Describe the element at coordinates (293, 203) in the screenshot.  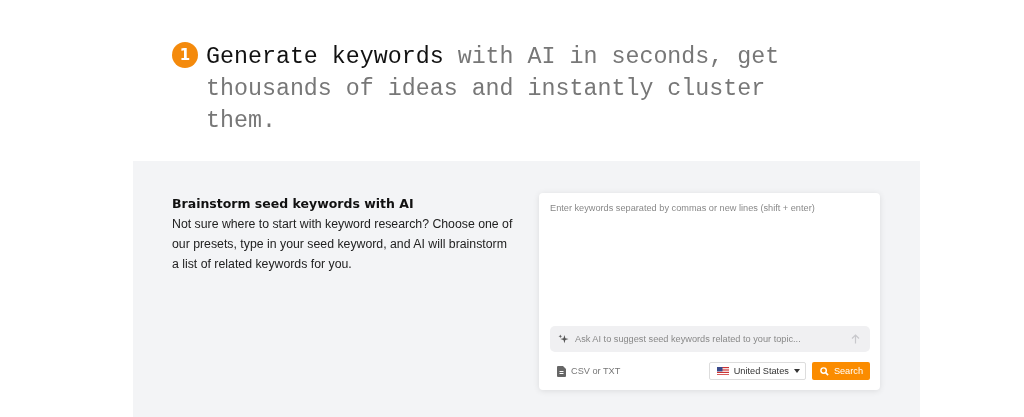
I see `feature-title: Brainstorm seed keywords with AI` at that location.